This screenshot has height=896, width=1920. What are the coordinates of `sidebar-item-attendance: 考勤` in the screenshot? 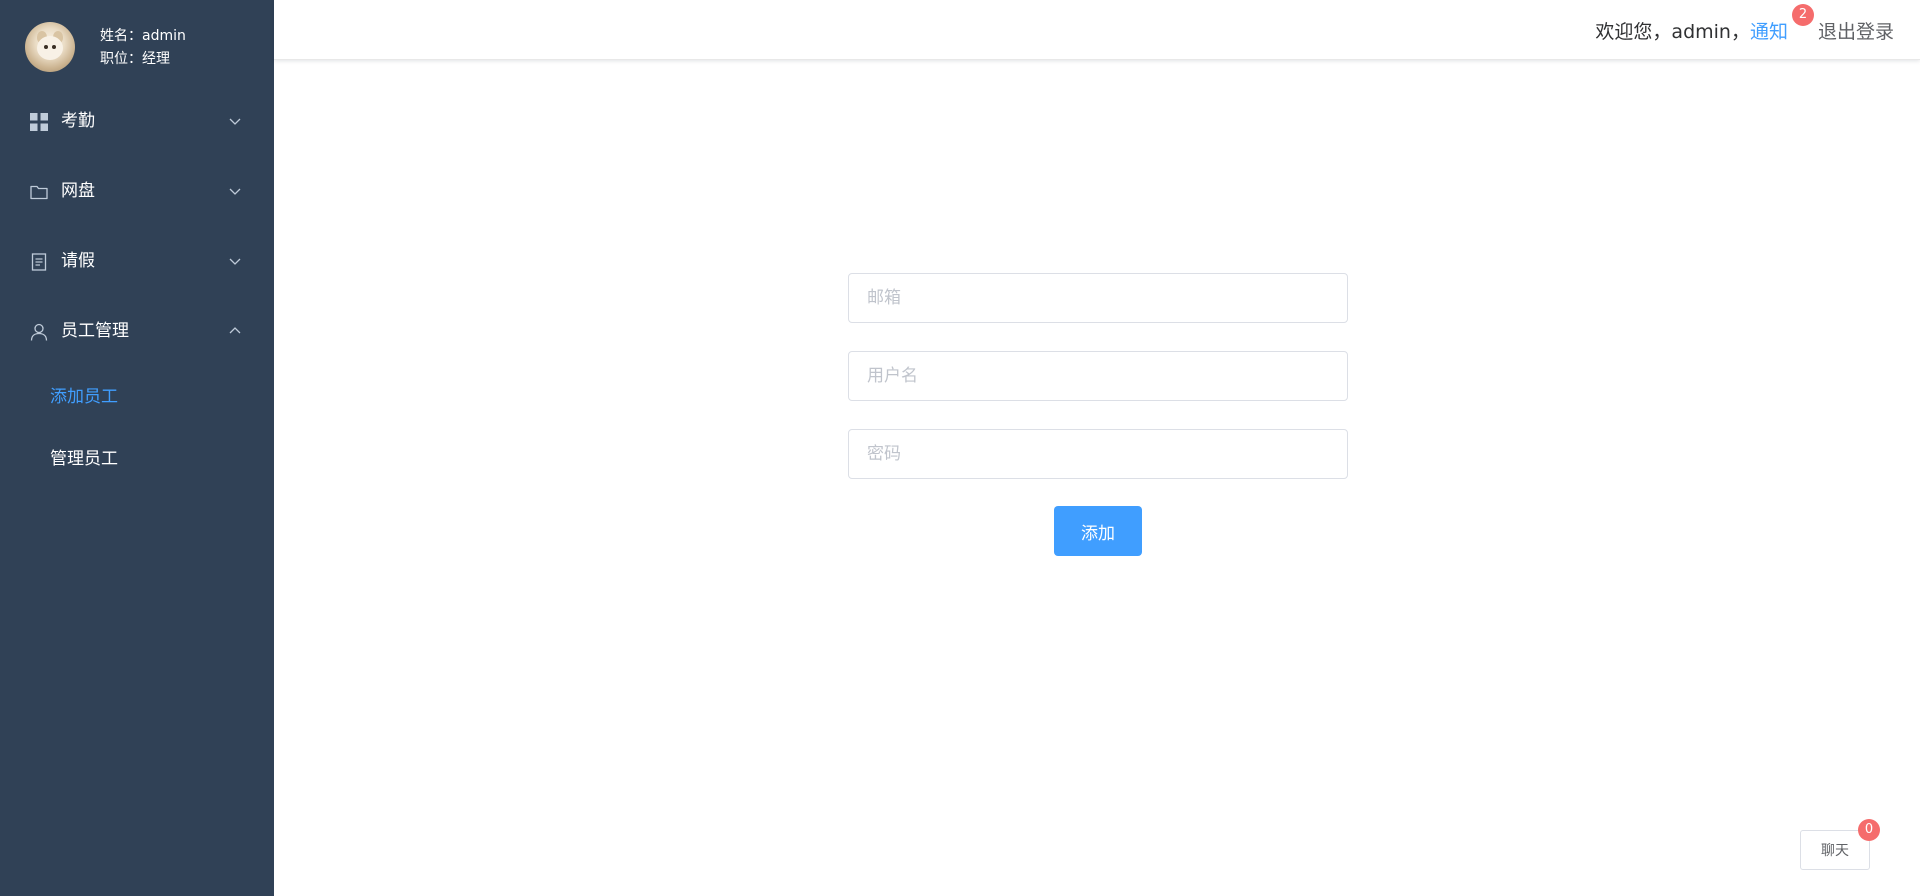 It's located at (137, 121).